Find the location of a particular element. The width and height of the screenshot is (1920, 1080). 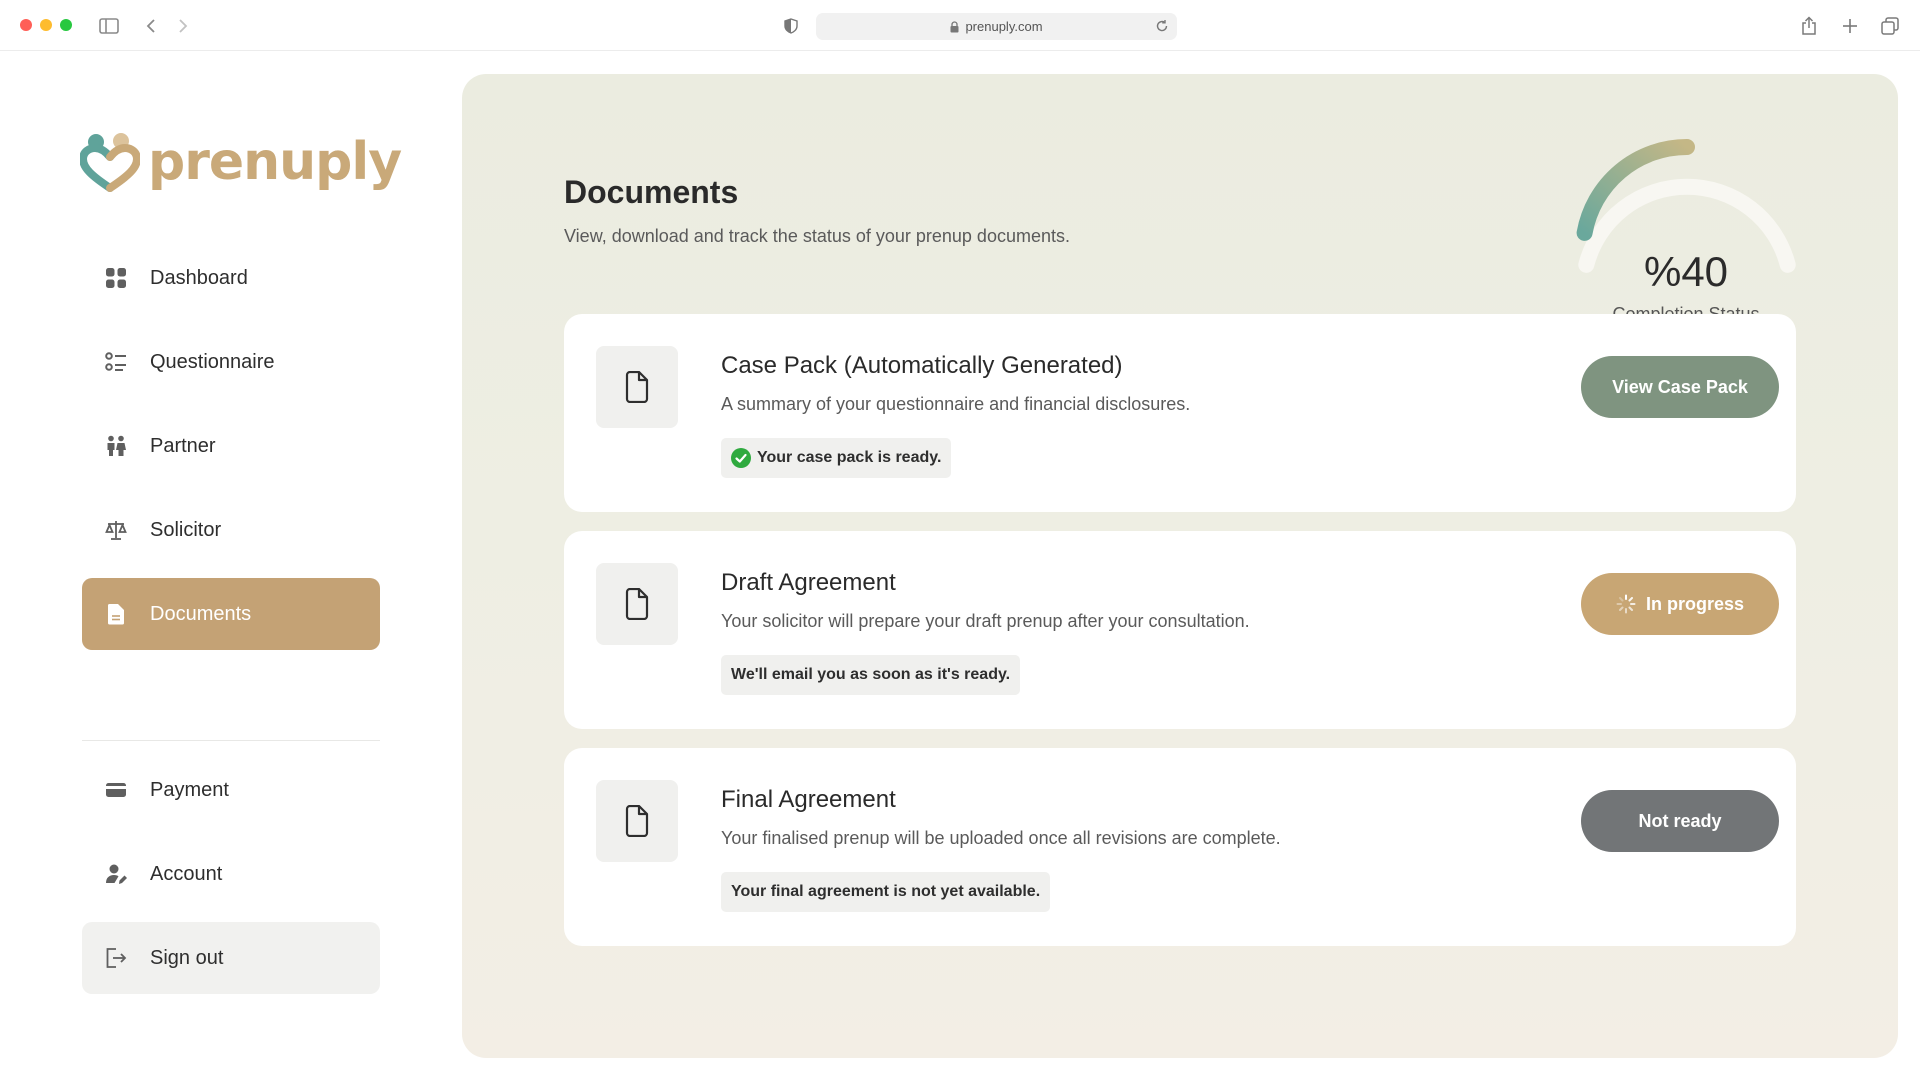

sidebar-toggle-icon is located at coordinates (109, 26).